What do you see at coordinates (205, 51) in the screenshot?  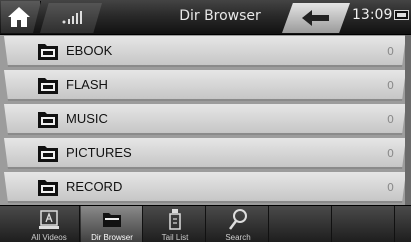 I see `list-item: EBOOK 0` at bounding box center [205, 51].